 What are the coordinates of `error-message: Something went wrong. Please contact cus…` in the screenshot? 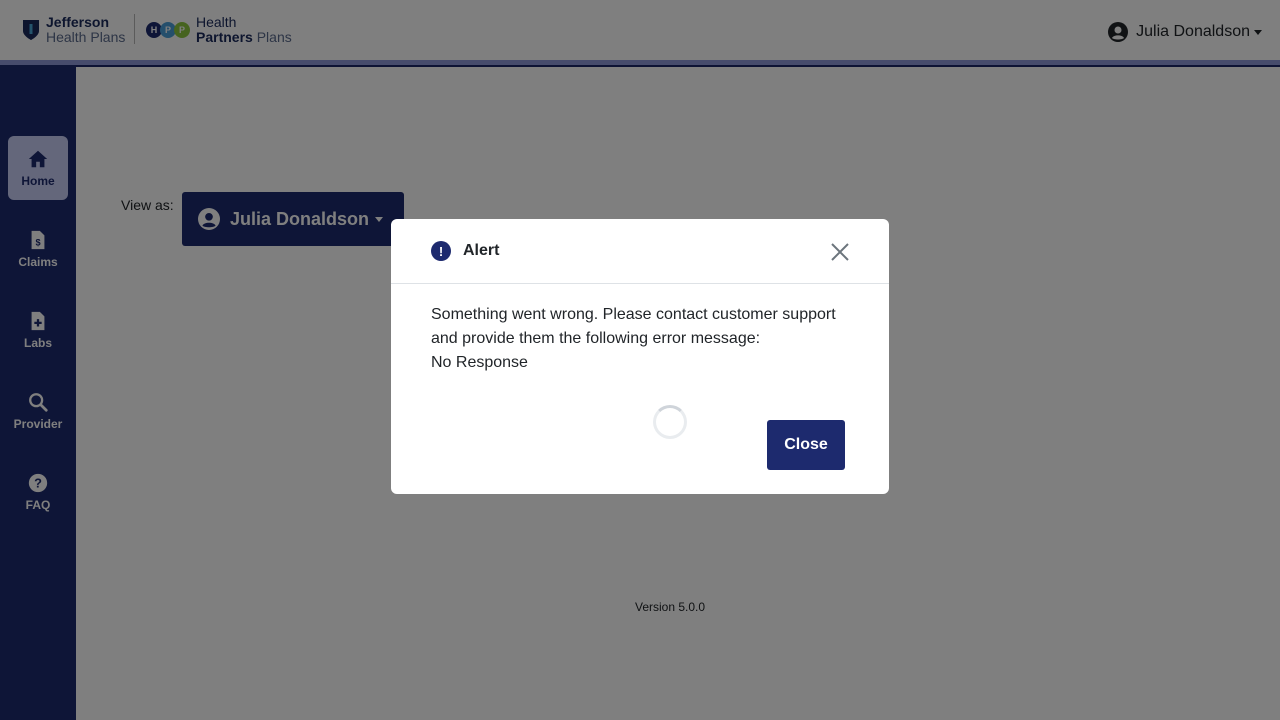 It's located at (633, 326).